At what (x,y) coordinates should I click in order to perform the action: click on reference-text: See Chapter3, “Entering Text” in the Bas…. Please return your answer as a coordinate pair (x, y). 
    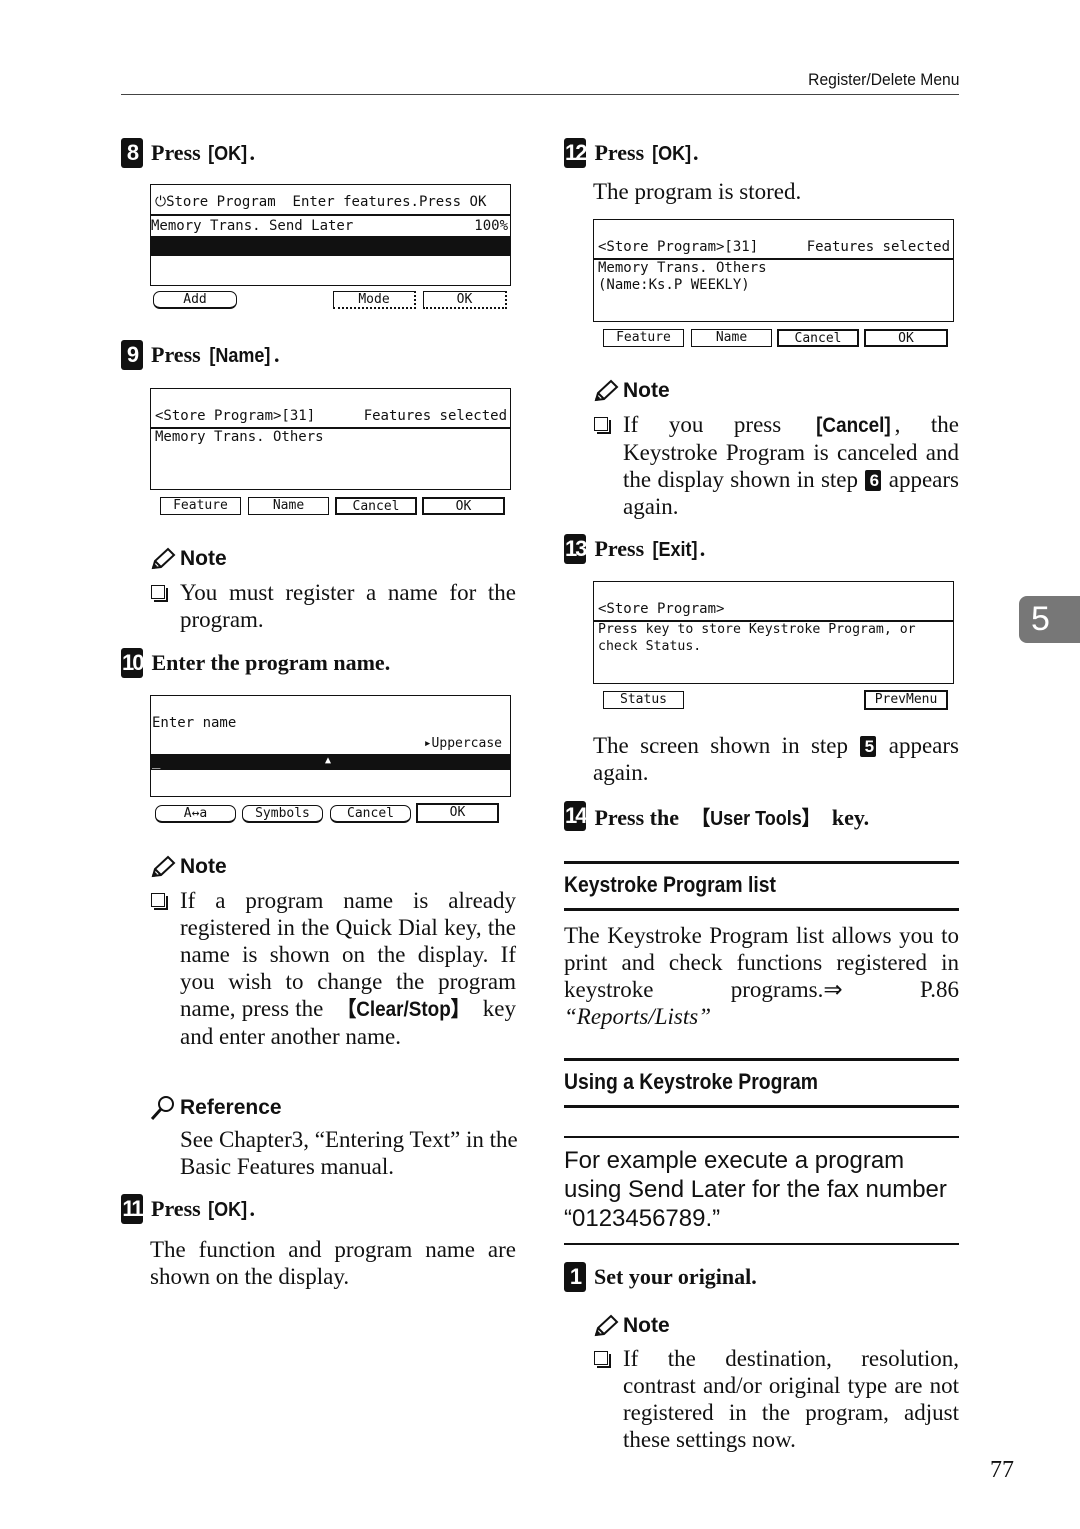
    Looking at the image, I should click on (349, 1153).